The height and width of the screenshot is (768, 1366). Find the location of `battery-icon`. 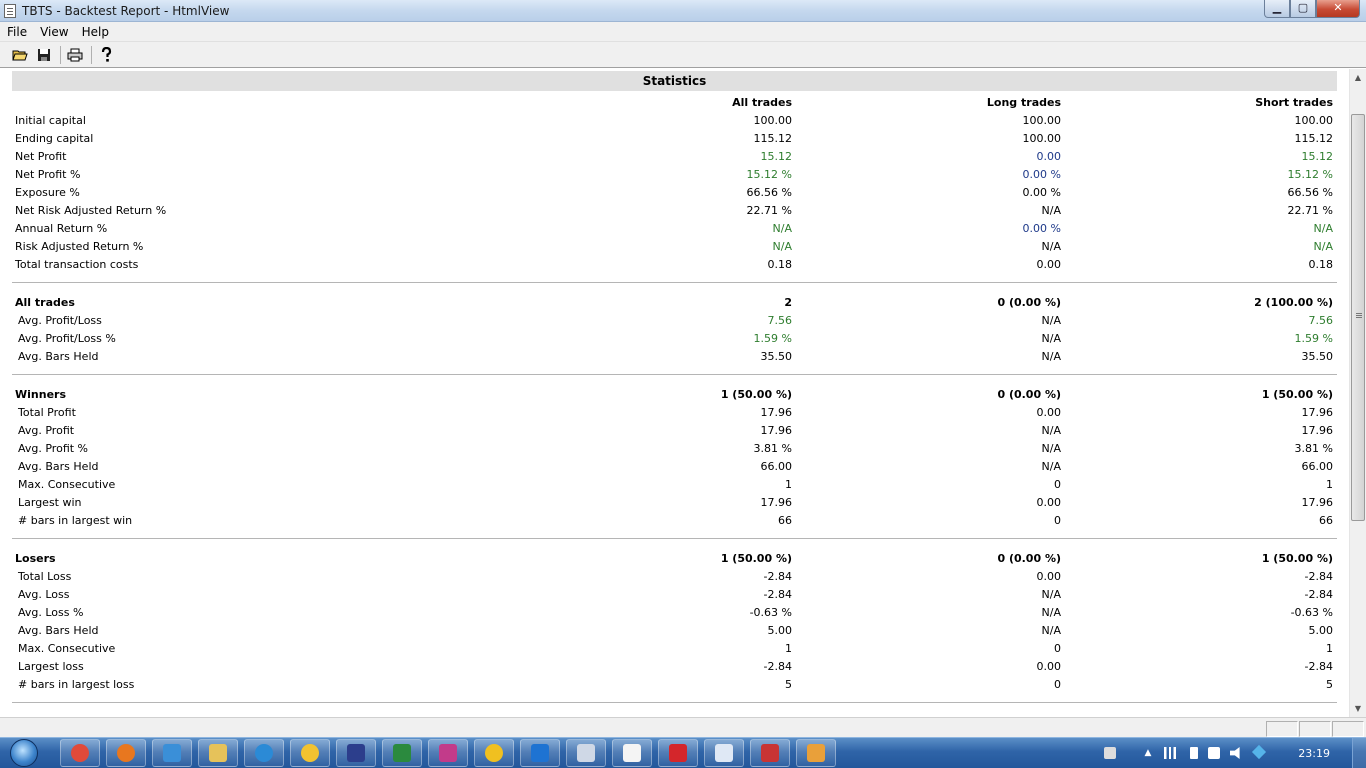

battery-icon is located at coordinates (1194, 753).